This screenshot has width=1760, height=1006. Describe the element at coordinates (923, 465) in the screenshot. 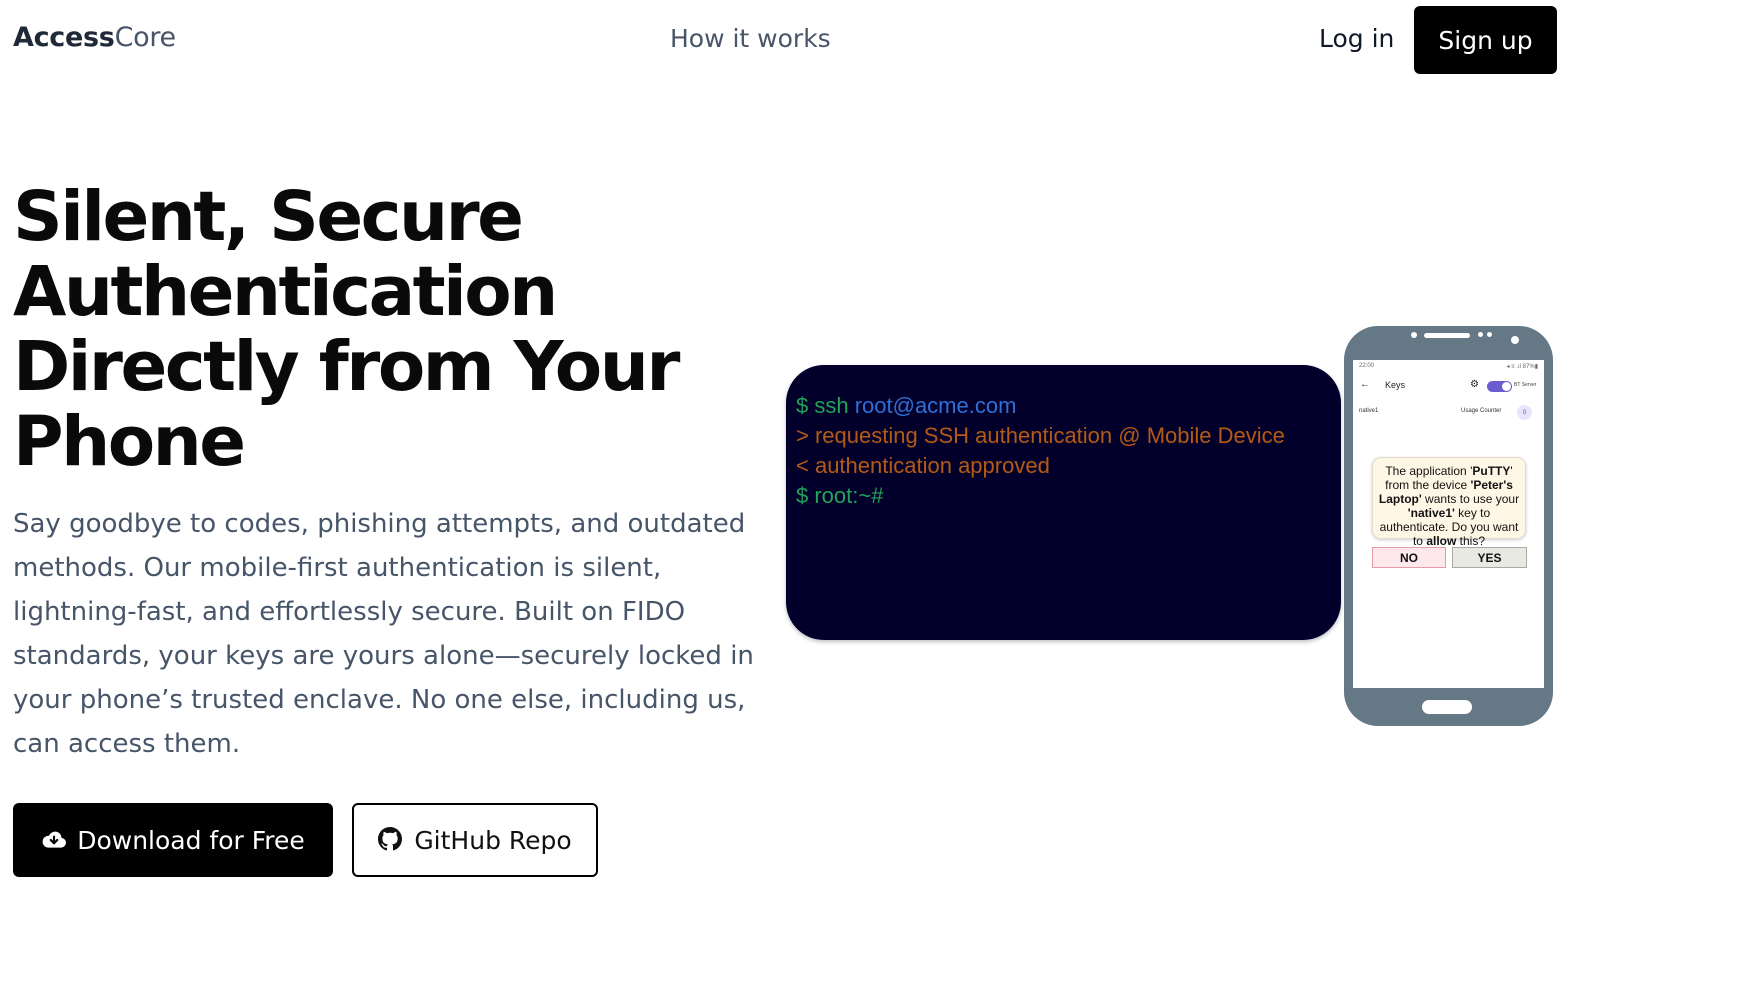

I see `terminal-line: < authentication approved` at that location.